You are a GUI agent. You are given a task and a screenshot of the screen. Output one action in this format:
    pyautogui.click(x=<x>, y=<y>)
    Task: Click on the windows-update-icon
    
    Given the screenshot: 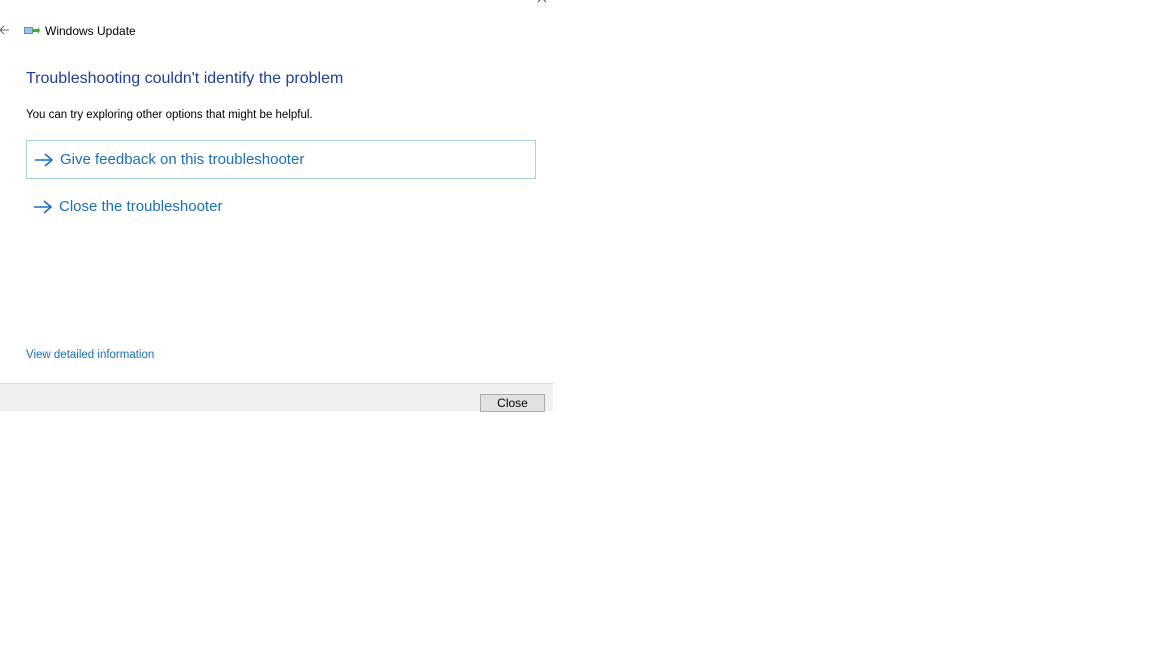 What is the action you would take?
    pyautogui.click(x=32, y=30)
    